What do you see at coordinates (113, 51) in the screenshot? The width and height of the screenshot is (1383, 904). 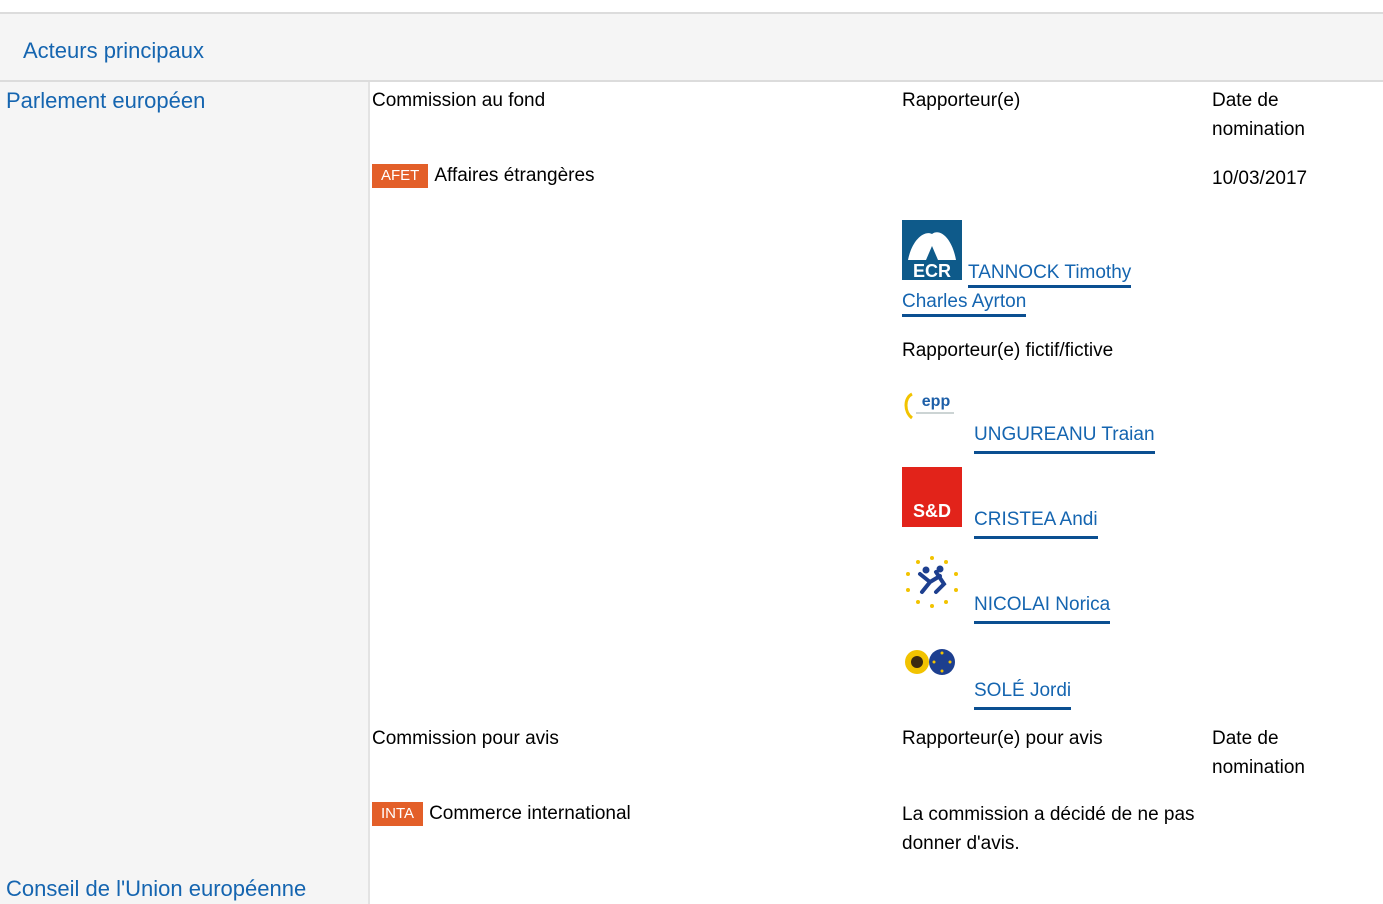 I see `panel-title: Acteurs principaux` at bounding box center [113, 51].